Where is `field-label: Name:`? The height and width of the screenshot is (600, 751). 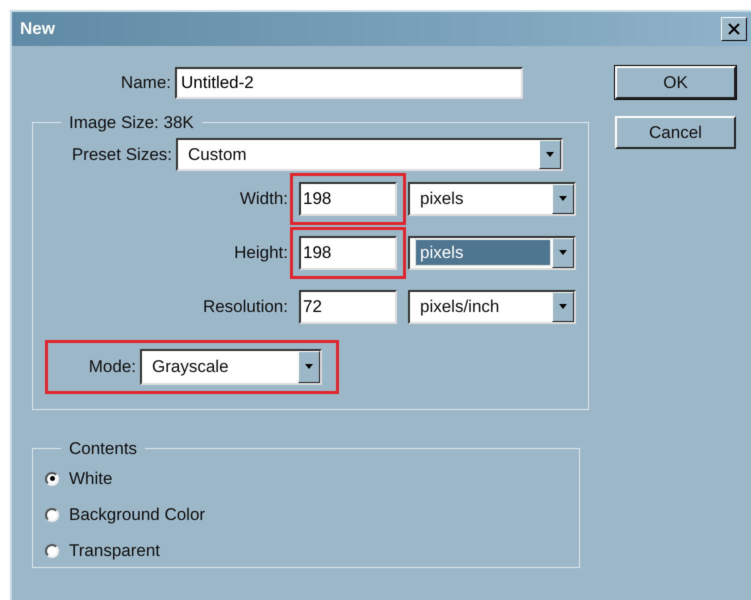 field-label: Name: is located at coordinates (146, 83).